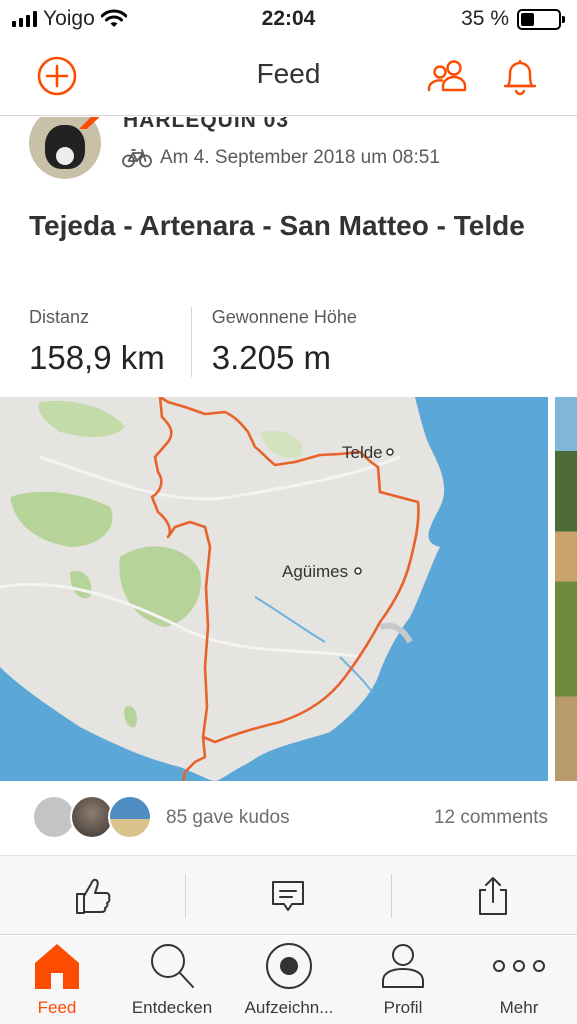  Describe the element at coordinates (206, 125) in the screenshot. I see `athlete-name: HARLEQUIN 03` at that location.